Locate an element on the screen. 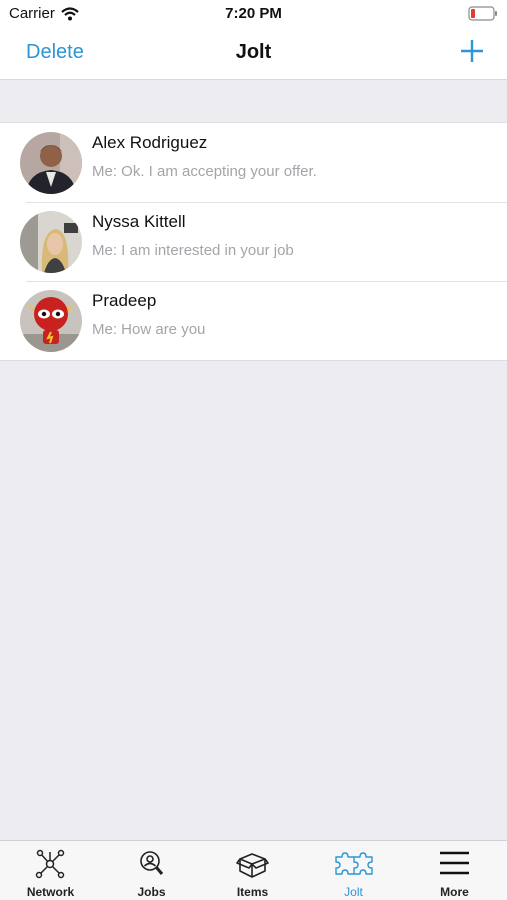 The width and height of the screenshot is (507, 900). tab-more: More is located at coordinates (454, 870).